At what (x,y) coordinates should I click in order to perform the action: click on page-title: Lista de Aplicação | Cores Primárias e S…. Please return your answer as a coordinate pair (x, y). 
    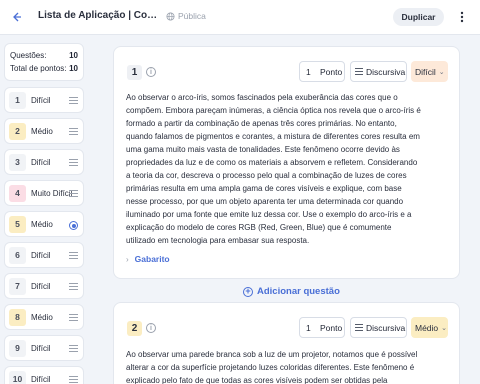
    Looking at the image, I should click on (99, 15).